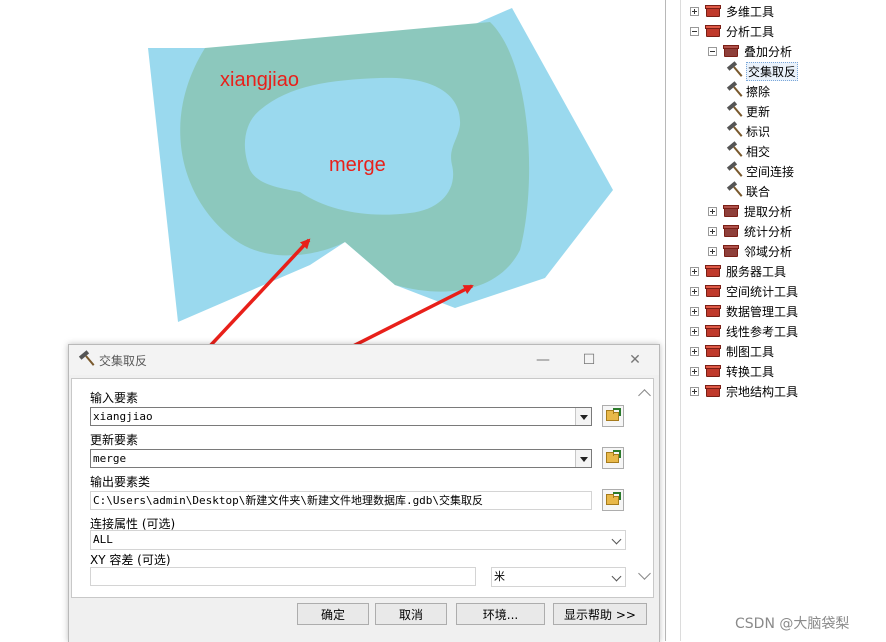 This screenshot has height=642, width=886. I want to click on toolbox-item: 标识, so click(748, 131).